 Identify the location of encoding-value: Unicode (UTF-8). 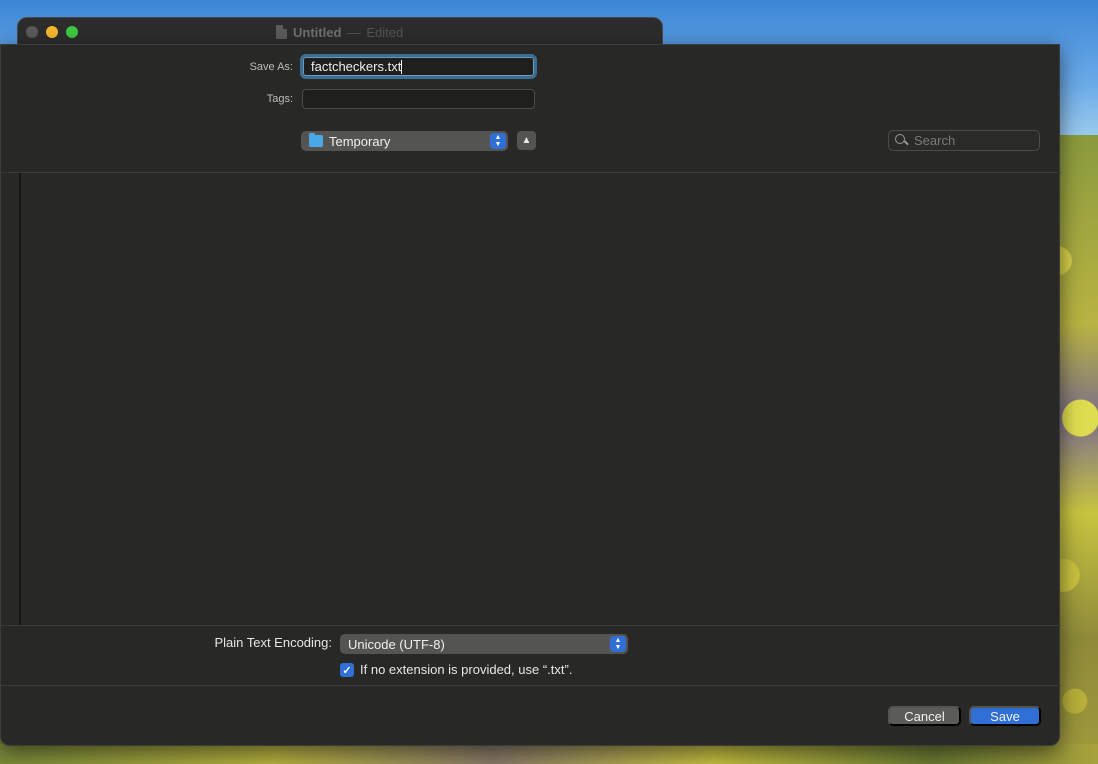
(396, 644).